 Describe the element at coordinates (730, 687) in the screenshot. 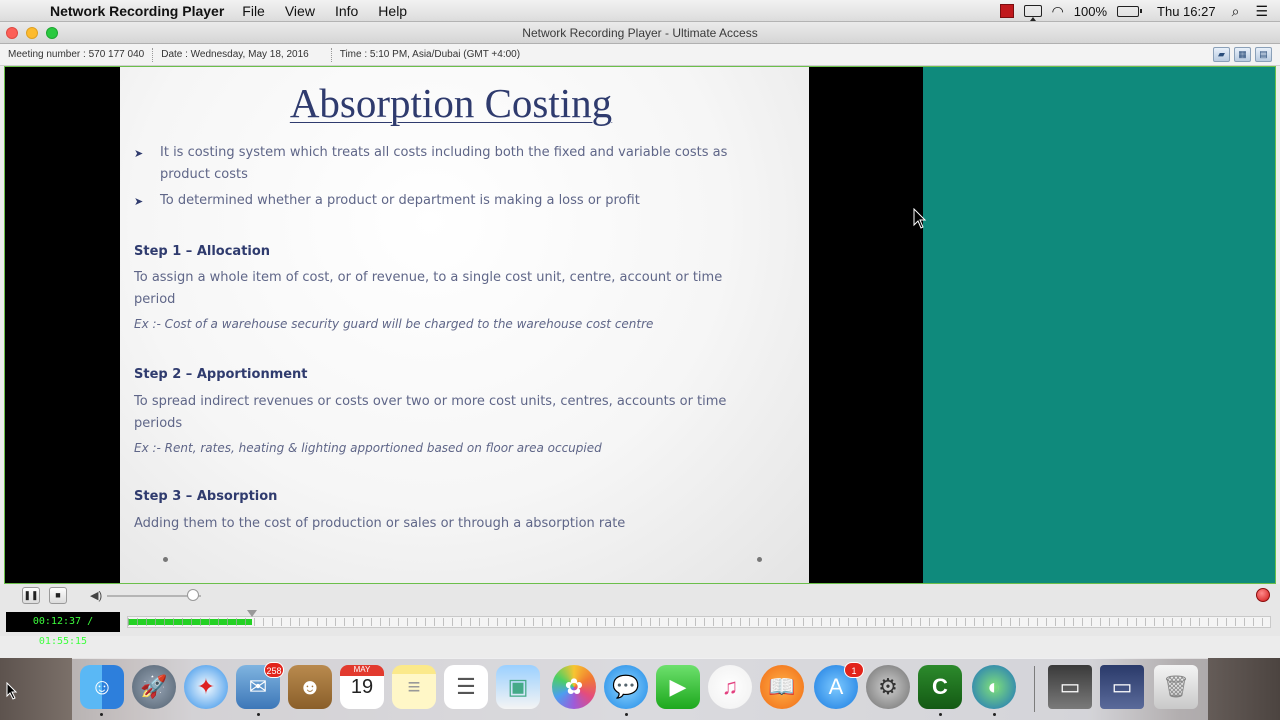

I see `itunes-icon: ♫` at that location.